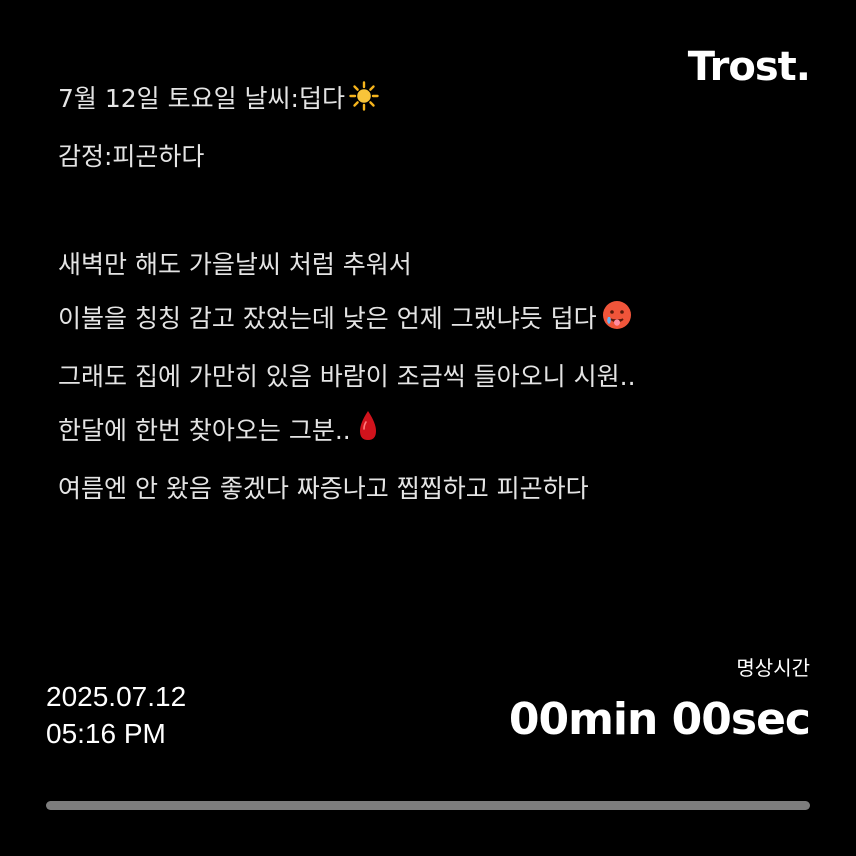 This screenshot has height=856, width=856. I want to click on date-weather-line: 7월 12일 토요일 날씨:덥다, so click(418, 101).